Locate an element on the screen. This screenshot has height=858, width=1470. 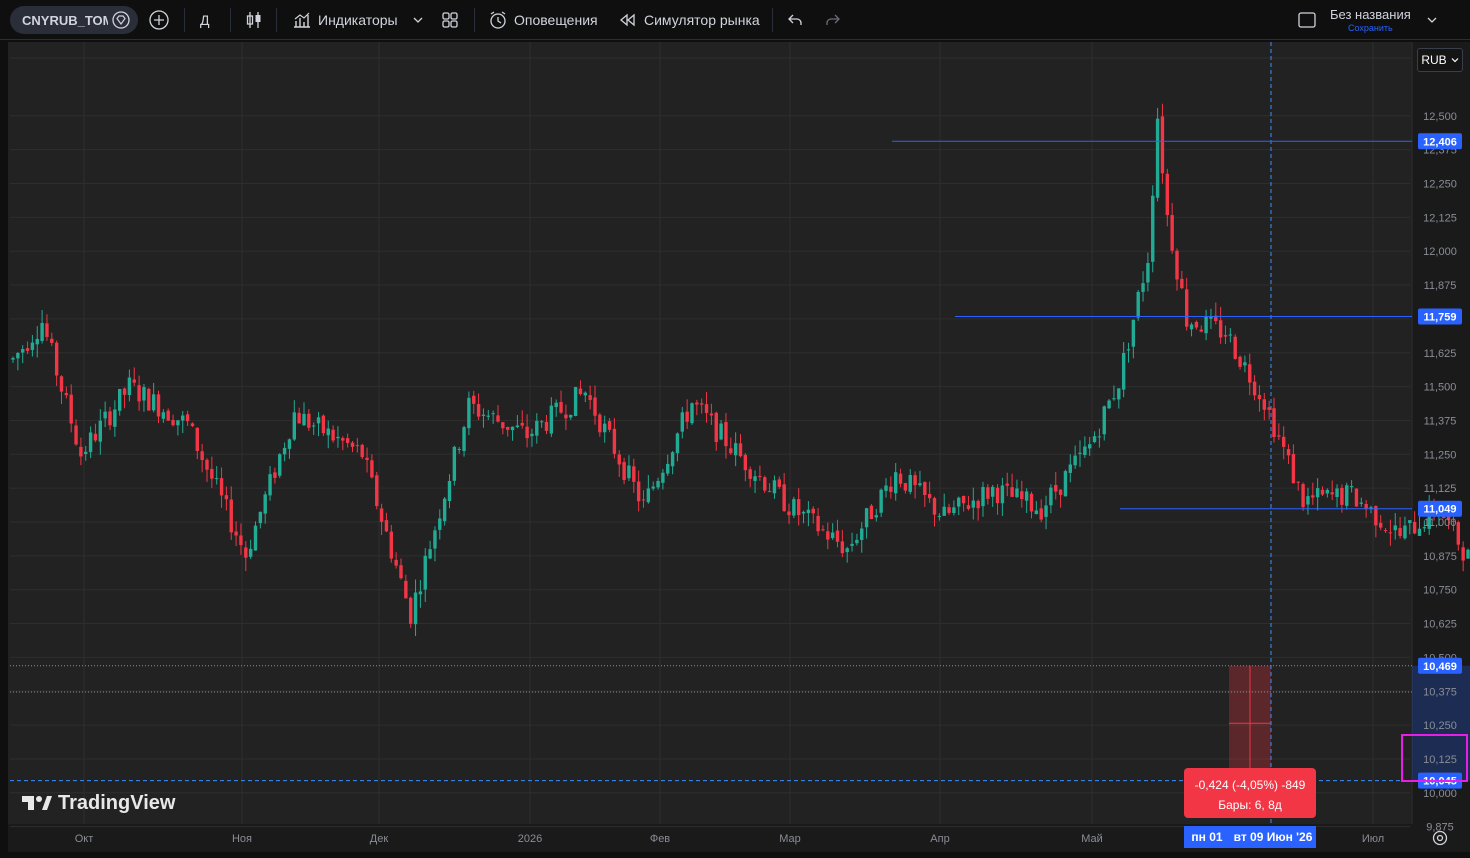
layout-dropdown-button is located at coordinates (1432, 20).